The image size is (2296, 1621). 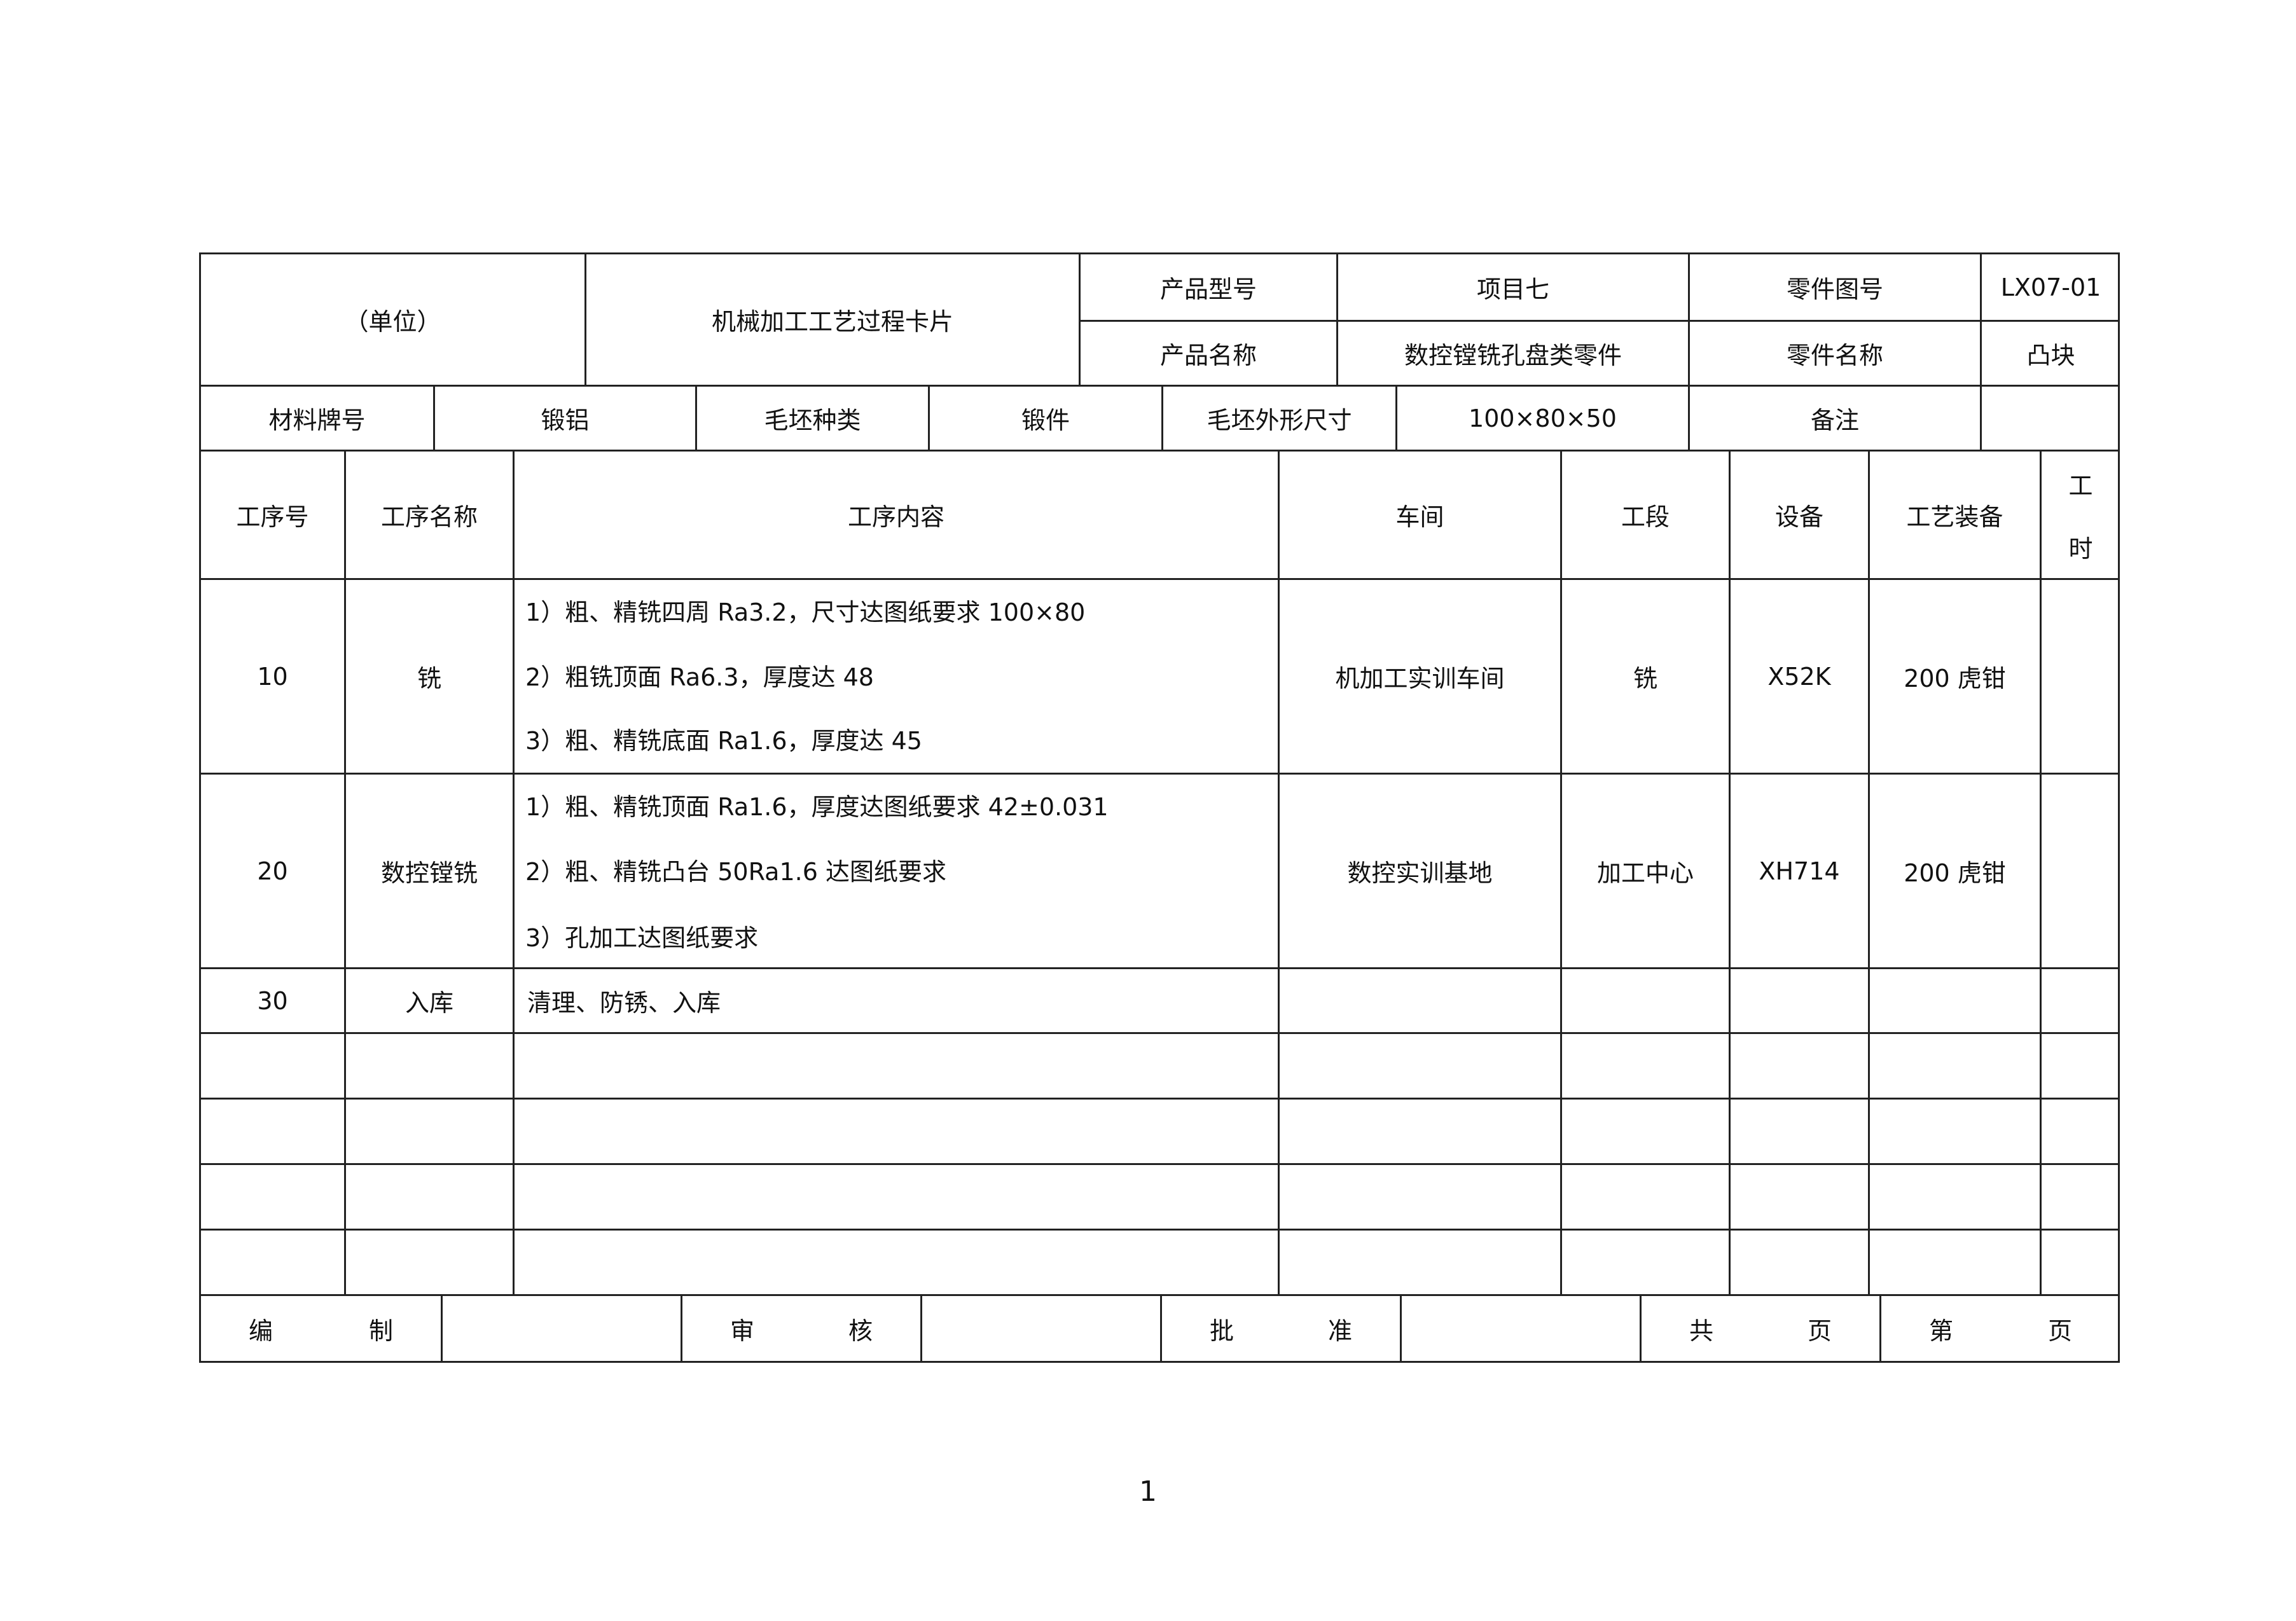 I want to click on blank-type-label: 毛坯种类, so click(x=812, y=420).